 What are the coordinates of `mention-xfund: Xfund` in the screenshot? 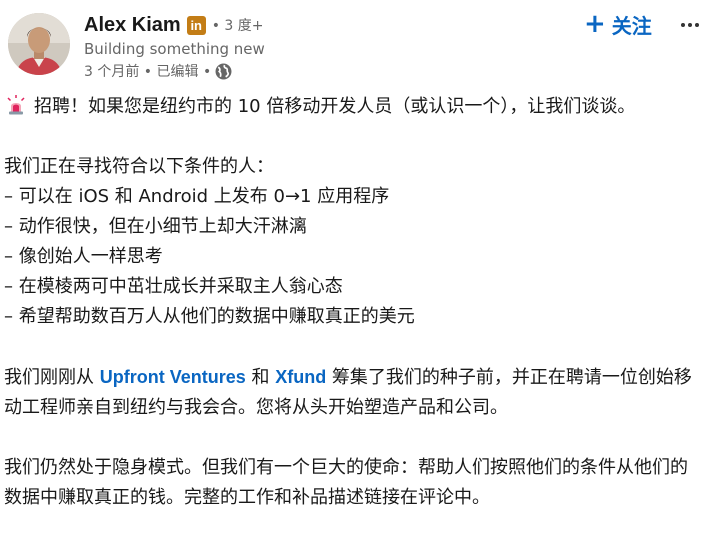 It's located at (300, 377).